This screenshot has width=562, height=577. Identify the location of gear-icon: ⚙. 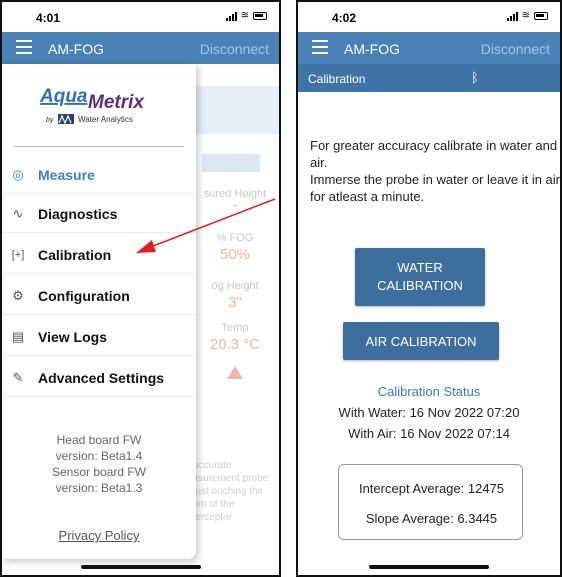
(18, 295).